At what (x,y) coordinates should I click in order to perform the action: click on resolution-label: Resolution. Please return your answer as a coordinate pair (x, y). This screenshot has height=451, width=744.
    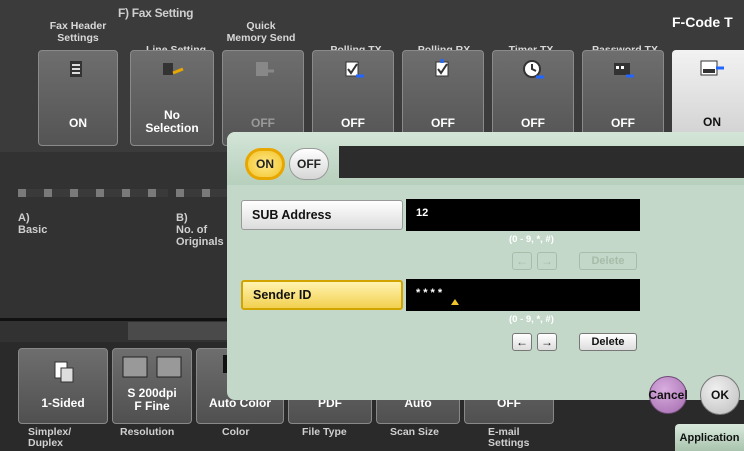
    Looking at the image, I should click on (147, 432).